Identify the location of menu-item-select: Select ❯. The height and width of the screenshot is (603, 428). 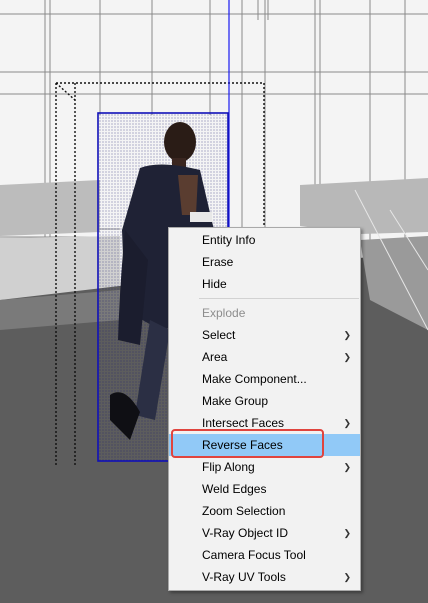
(264, 335).